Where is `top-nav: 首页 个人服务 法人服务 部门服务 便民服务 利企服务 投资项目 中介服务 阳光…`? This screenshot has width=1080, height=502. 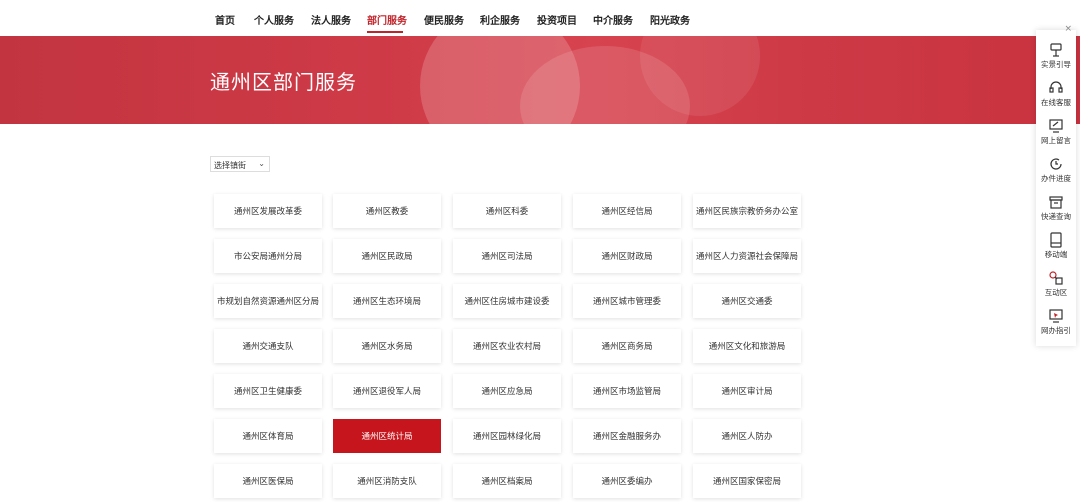
top-nav: 首页 个人服务 法人服务 部门服务 便民服务 利企服务 投资项目 中介服务 阳光… is located at coordinates (540, 18).